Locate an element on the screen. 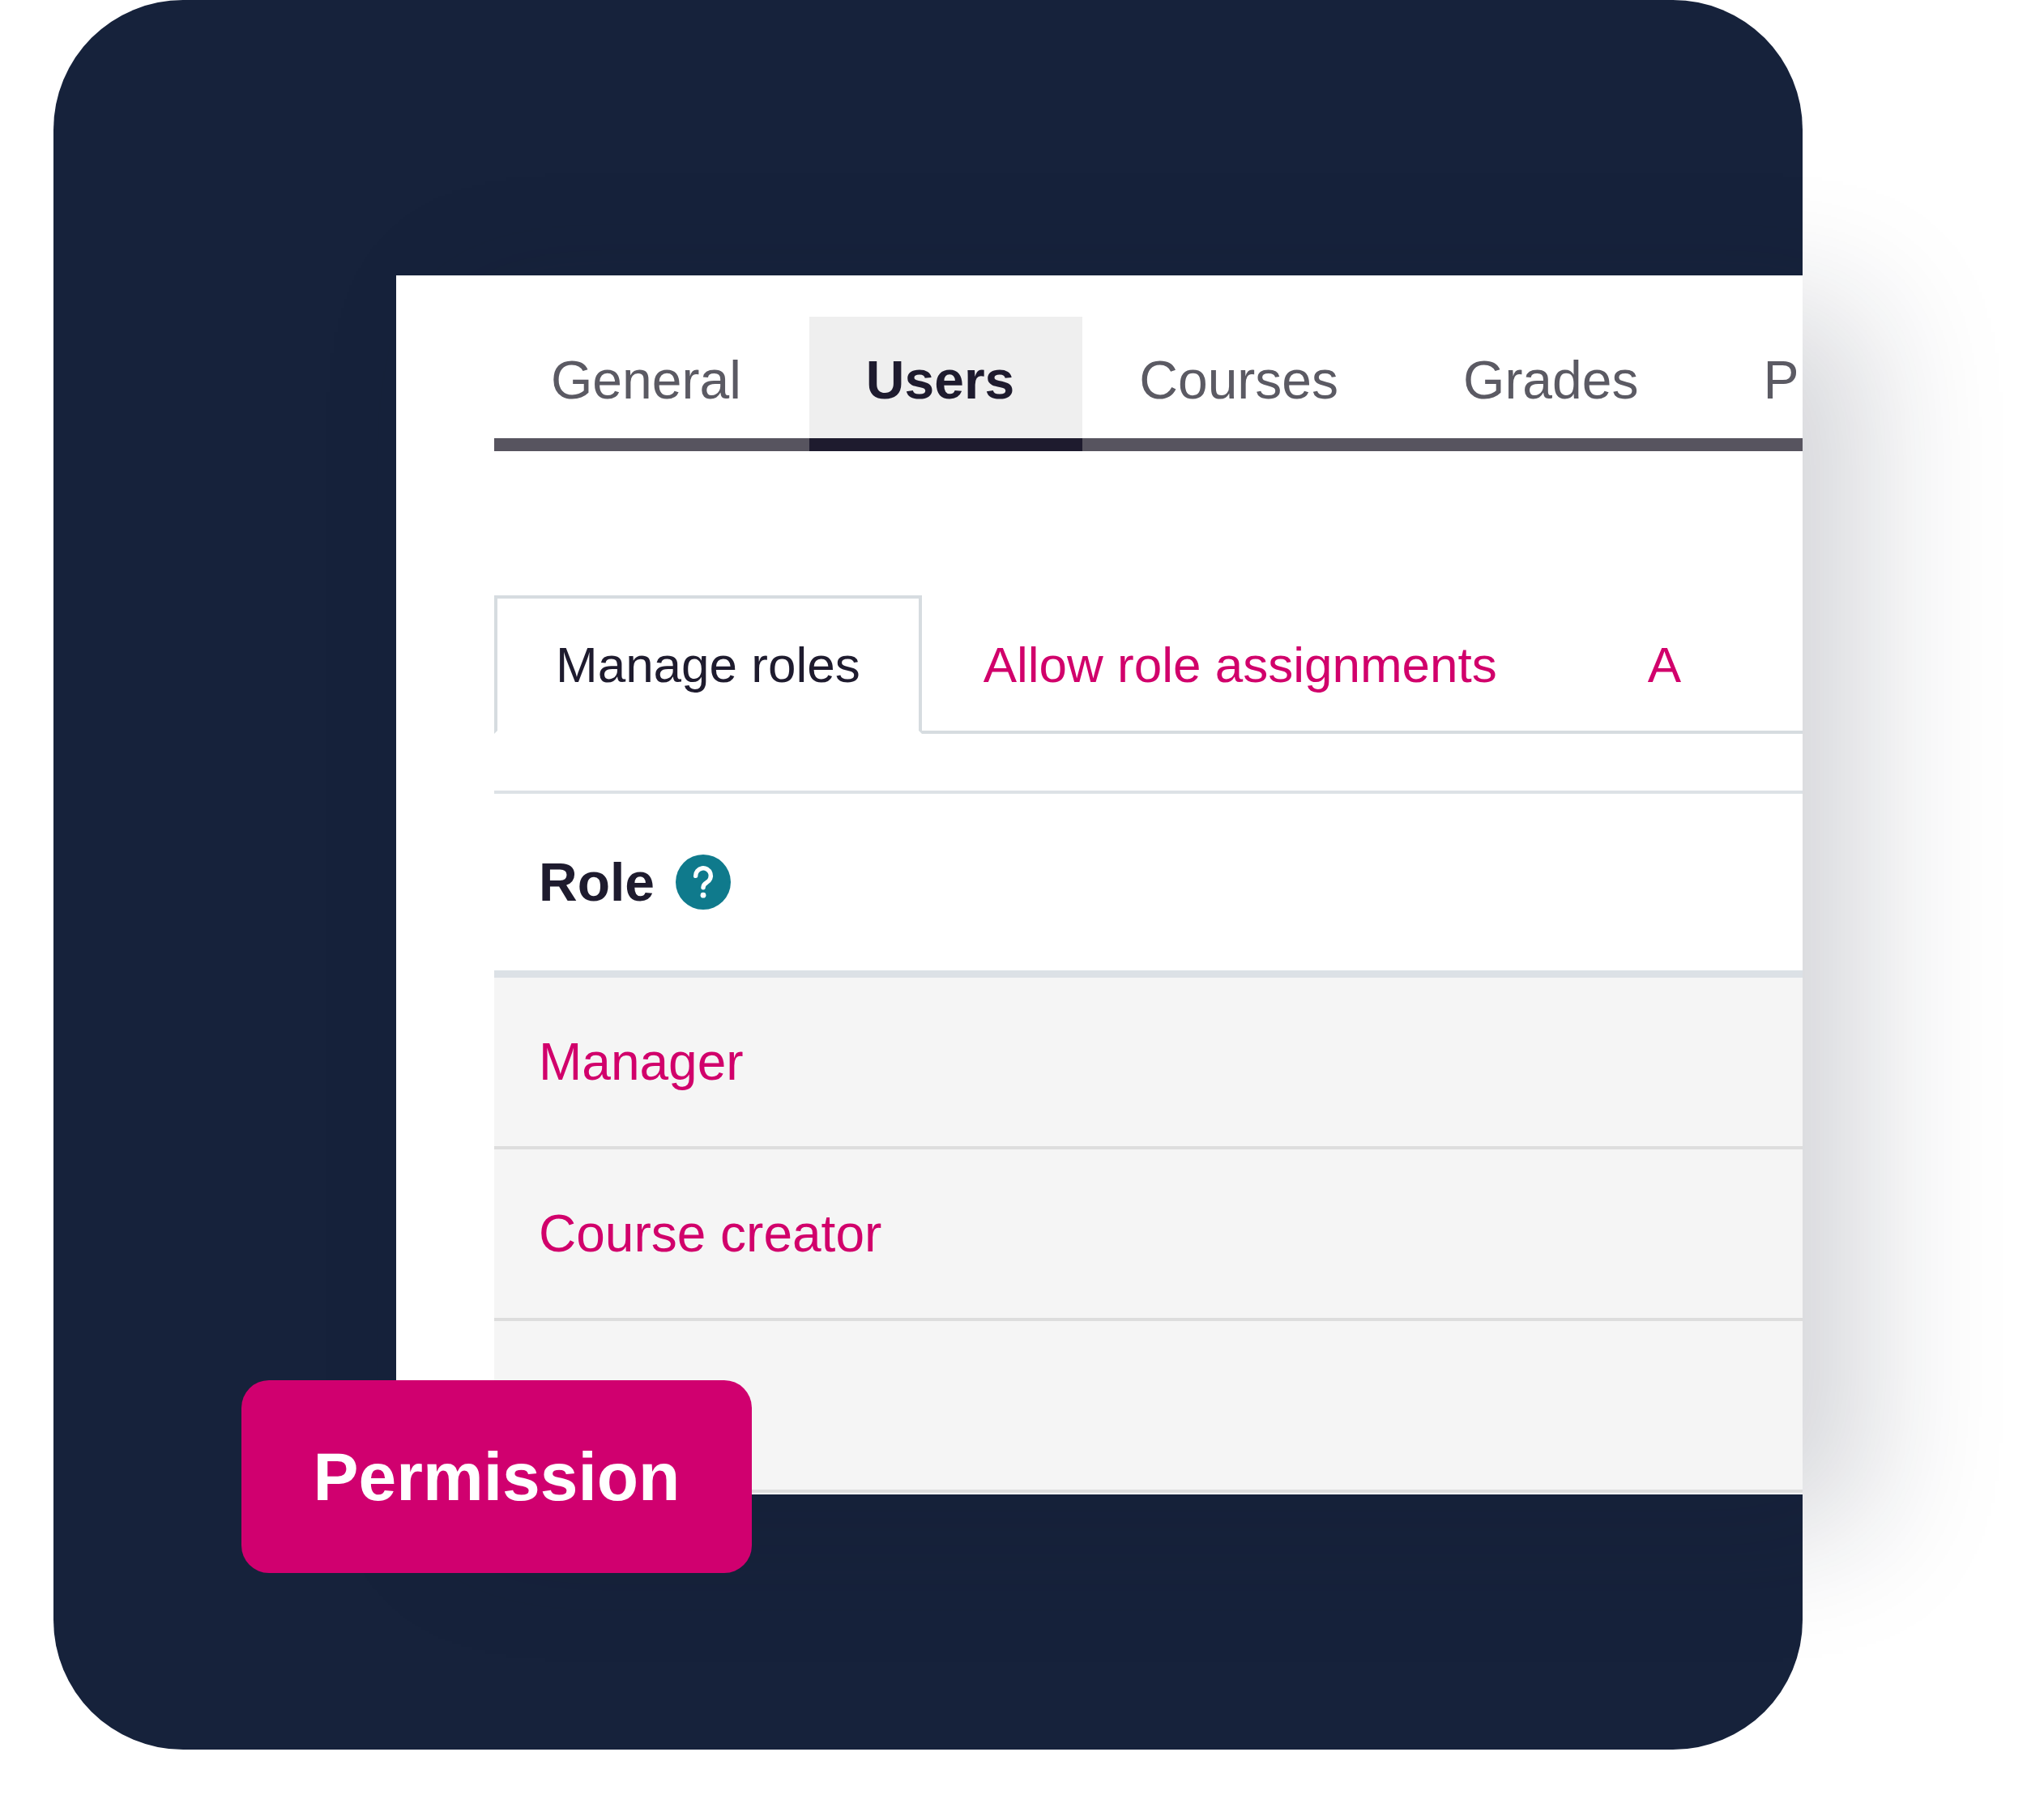 The image size is (2044, 1816). role-link: Course creator is located at coordinates (710, 1234).